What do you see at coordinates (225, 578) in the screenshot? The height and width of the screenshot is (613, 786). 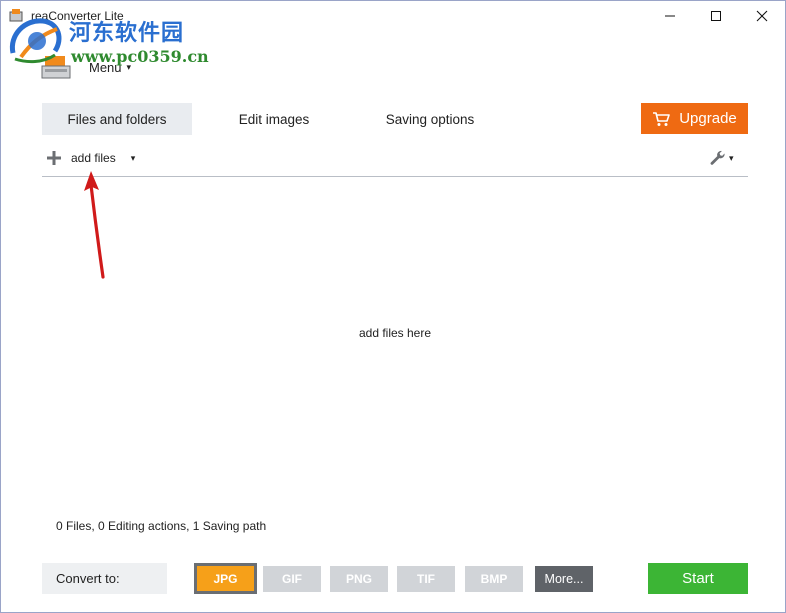 I see `format-button-jpg: JPG` at bounding box center [225, 578].